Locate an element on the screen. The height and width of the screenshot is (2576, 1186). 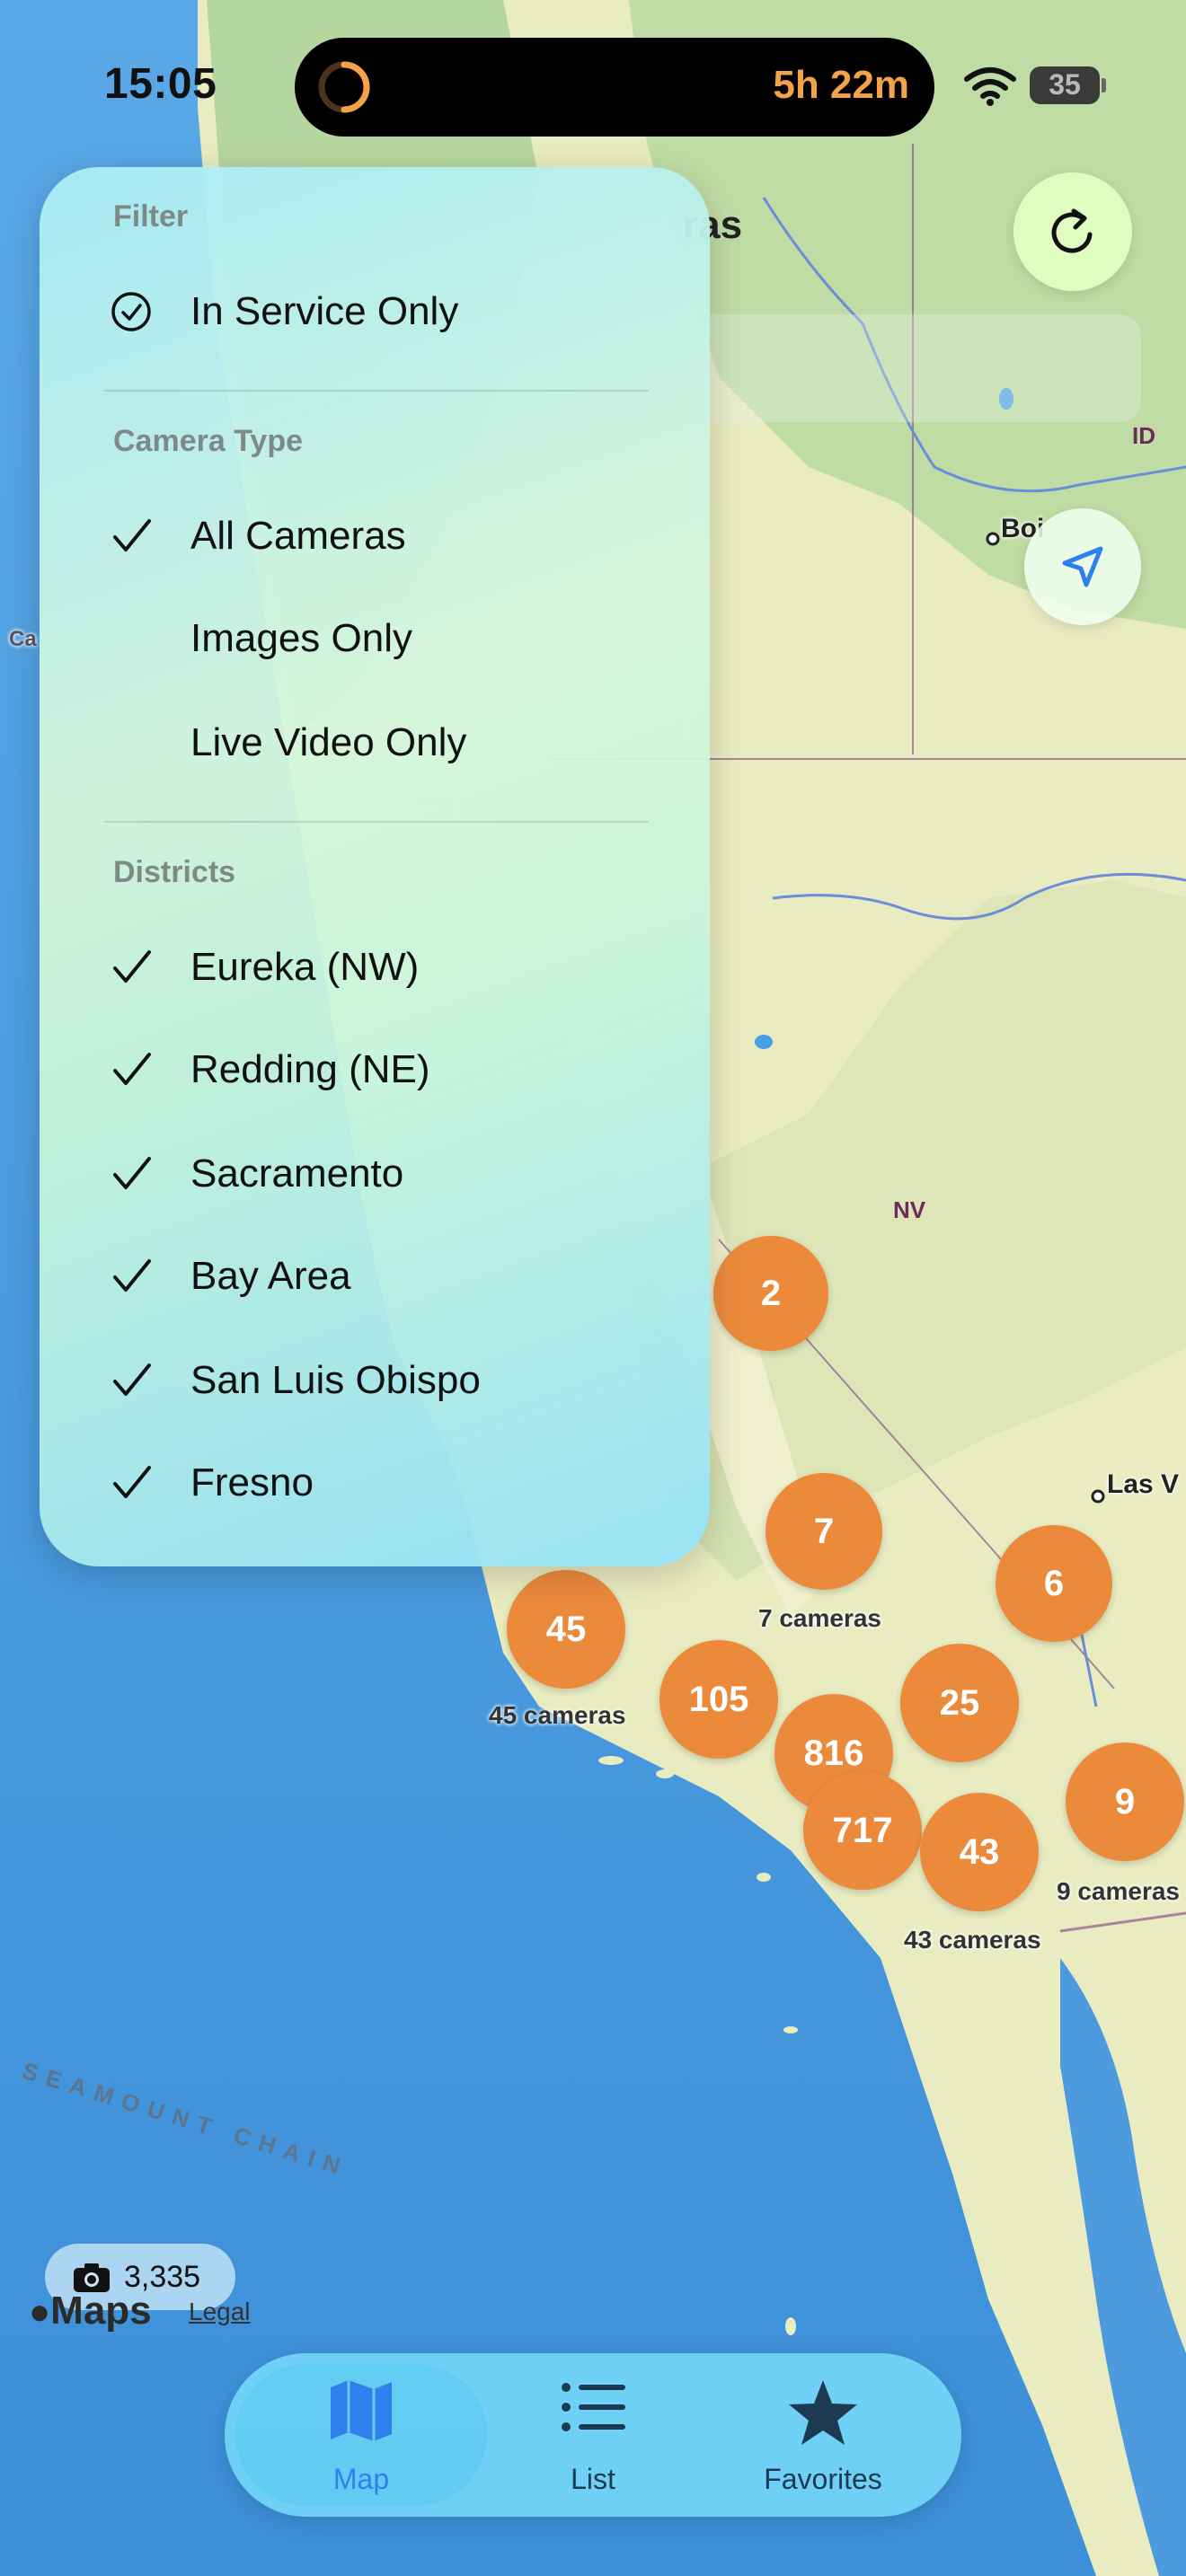
location-arrow-icon is located at coordinates (1082, 566).